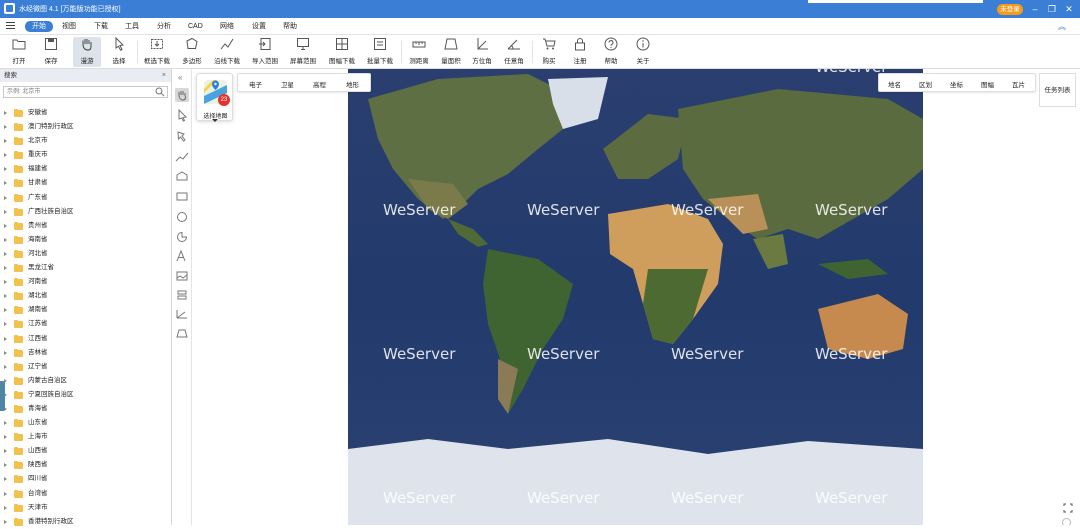 Image resolution: width=1080 pixels, height=529 pixels. I want to click on menu-cad: CAD, so click(195, 26).